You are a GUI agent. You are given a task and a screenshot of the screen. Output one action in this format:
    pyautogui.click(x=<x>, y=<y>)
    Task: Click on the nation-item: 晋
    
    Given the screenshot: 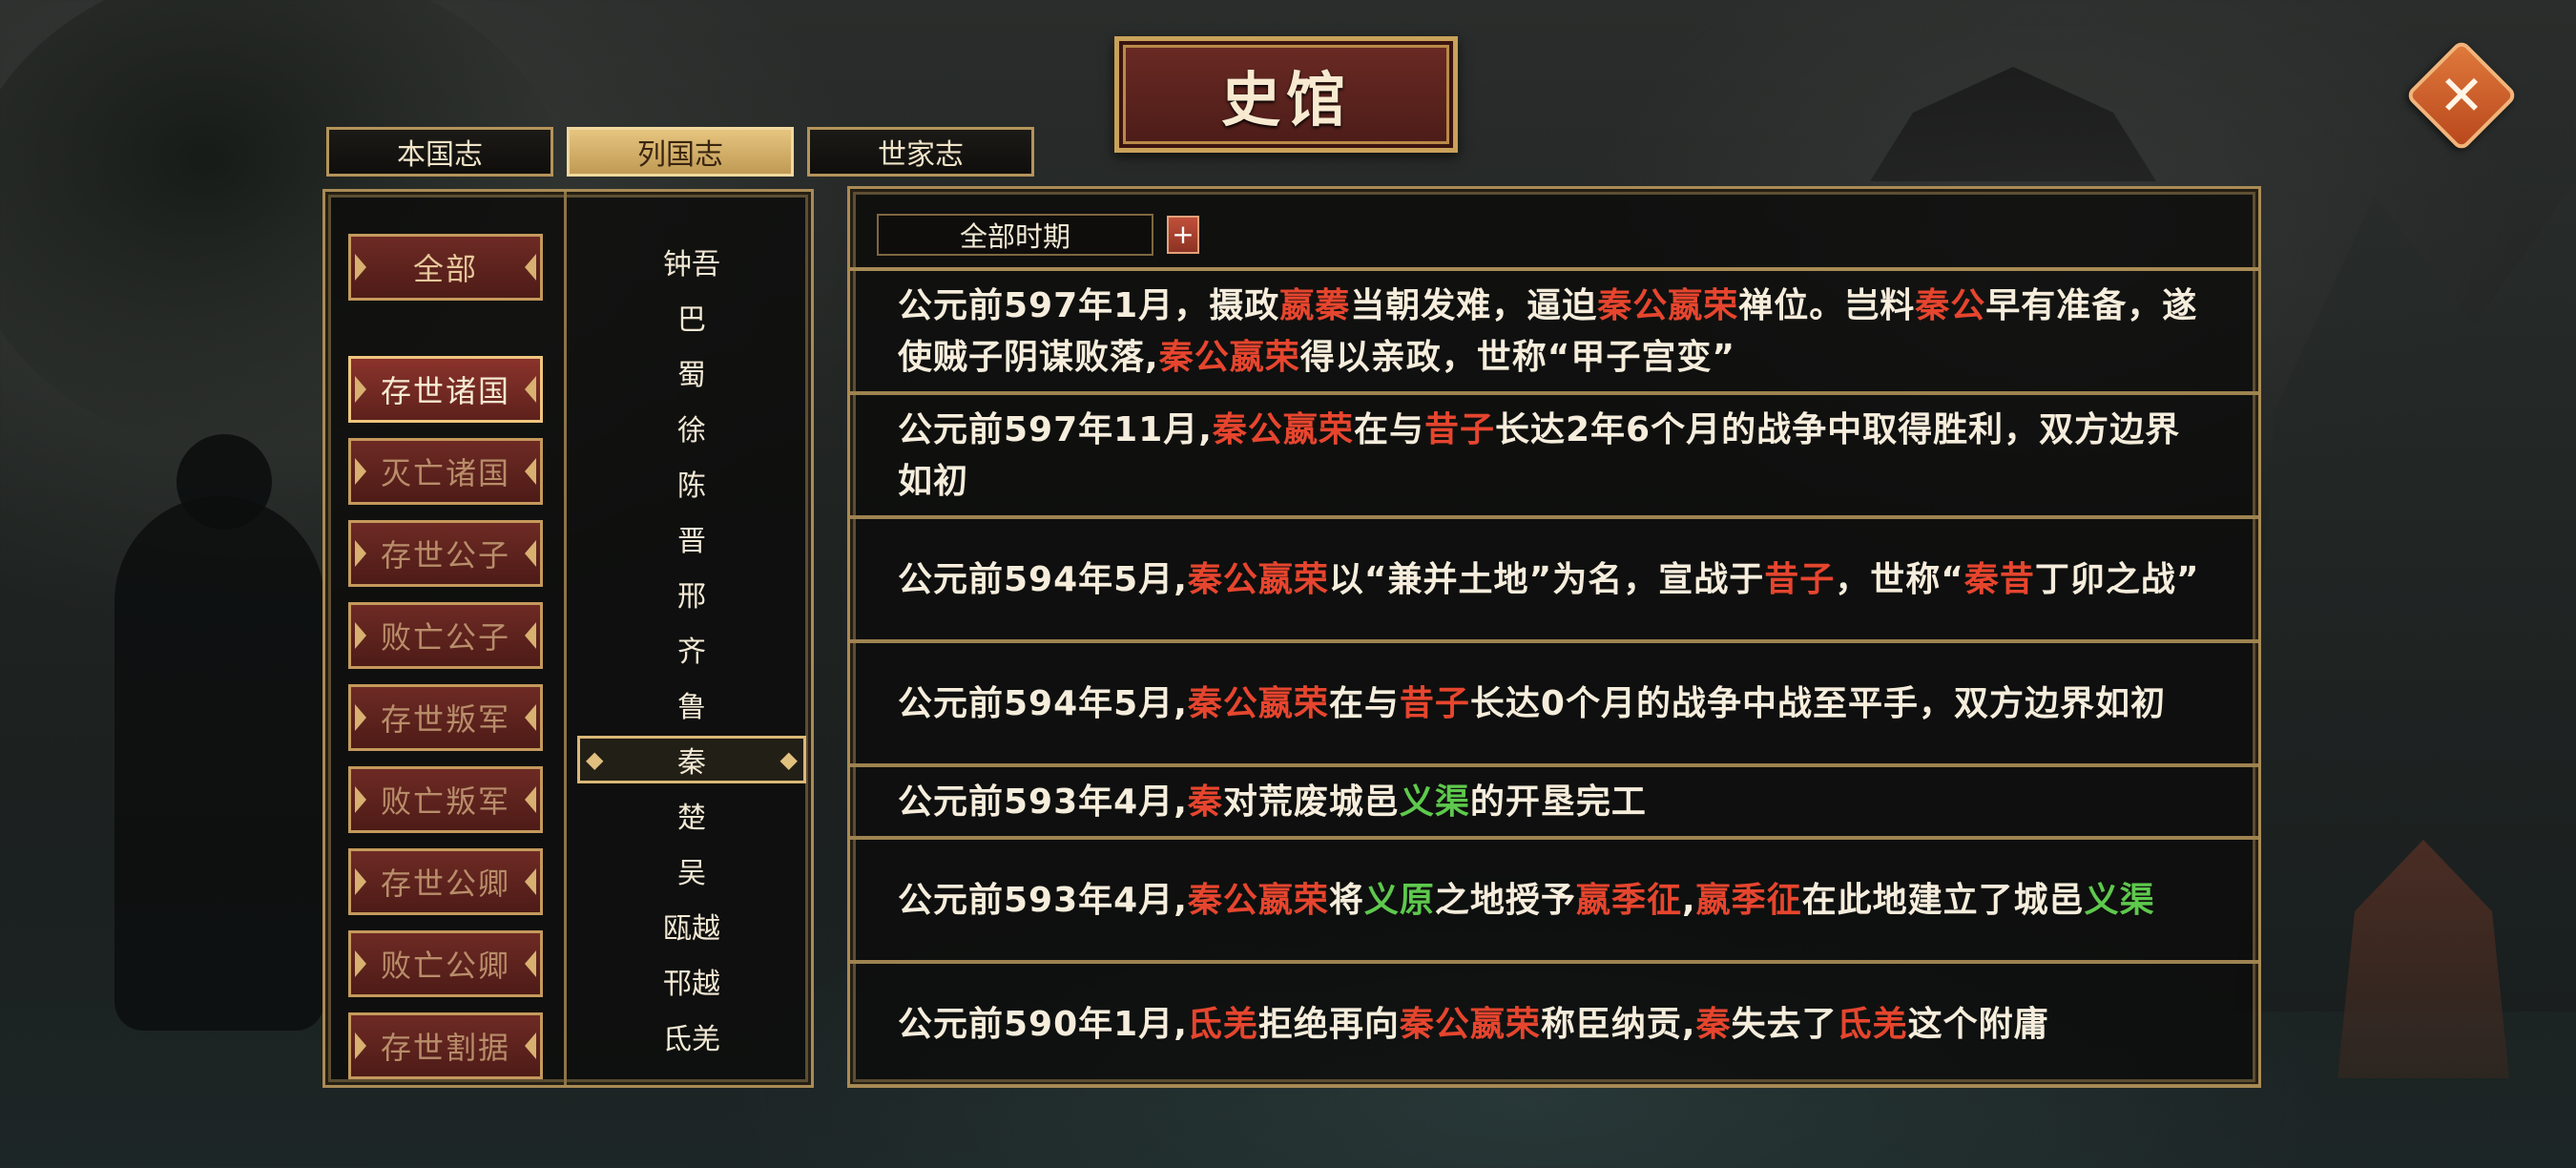 What is the action you would take?
    pyautogui.click(x=691, y=538)
    